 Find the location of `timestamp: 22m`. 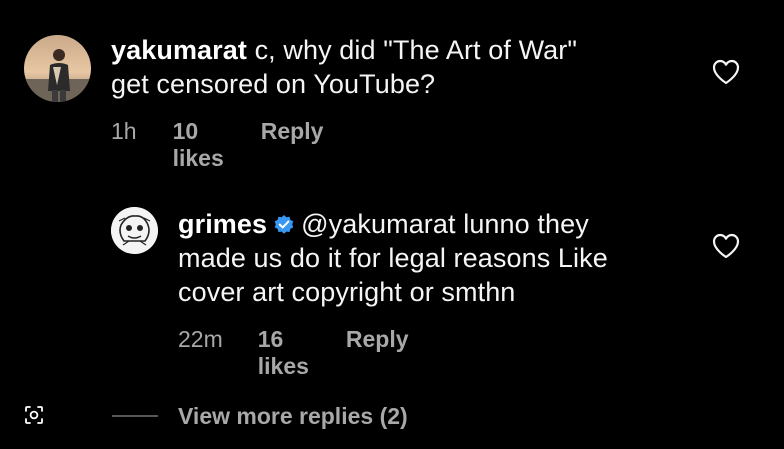

timestamp: 22m is located at coordinates (200, 339).